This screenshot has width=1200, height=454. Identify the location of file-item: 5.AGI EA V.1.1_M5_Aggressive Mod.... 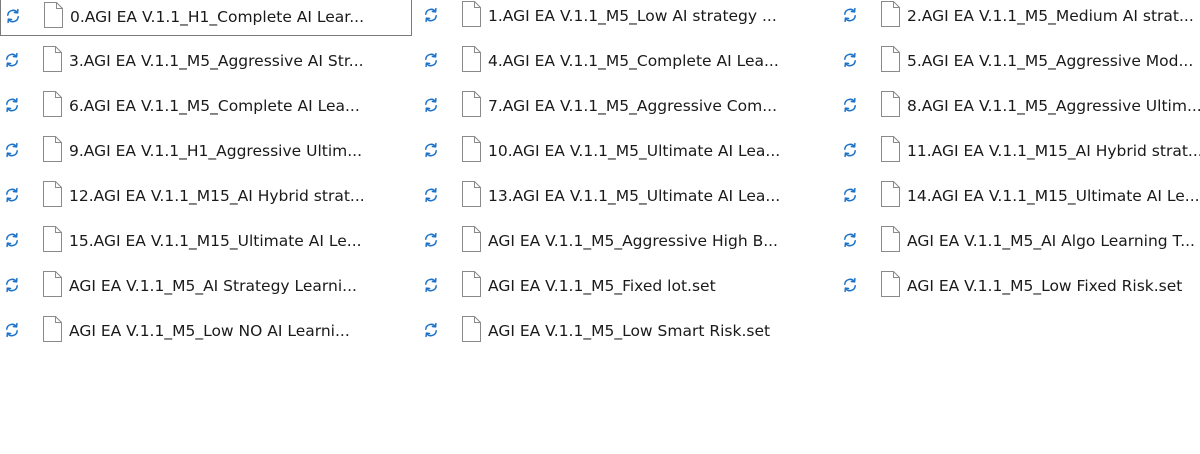
(1019, 62).